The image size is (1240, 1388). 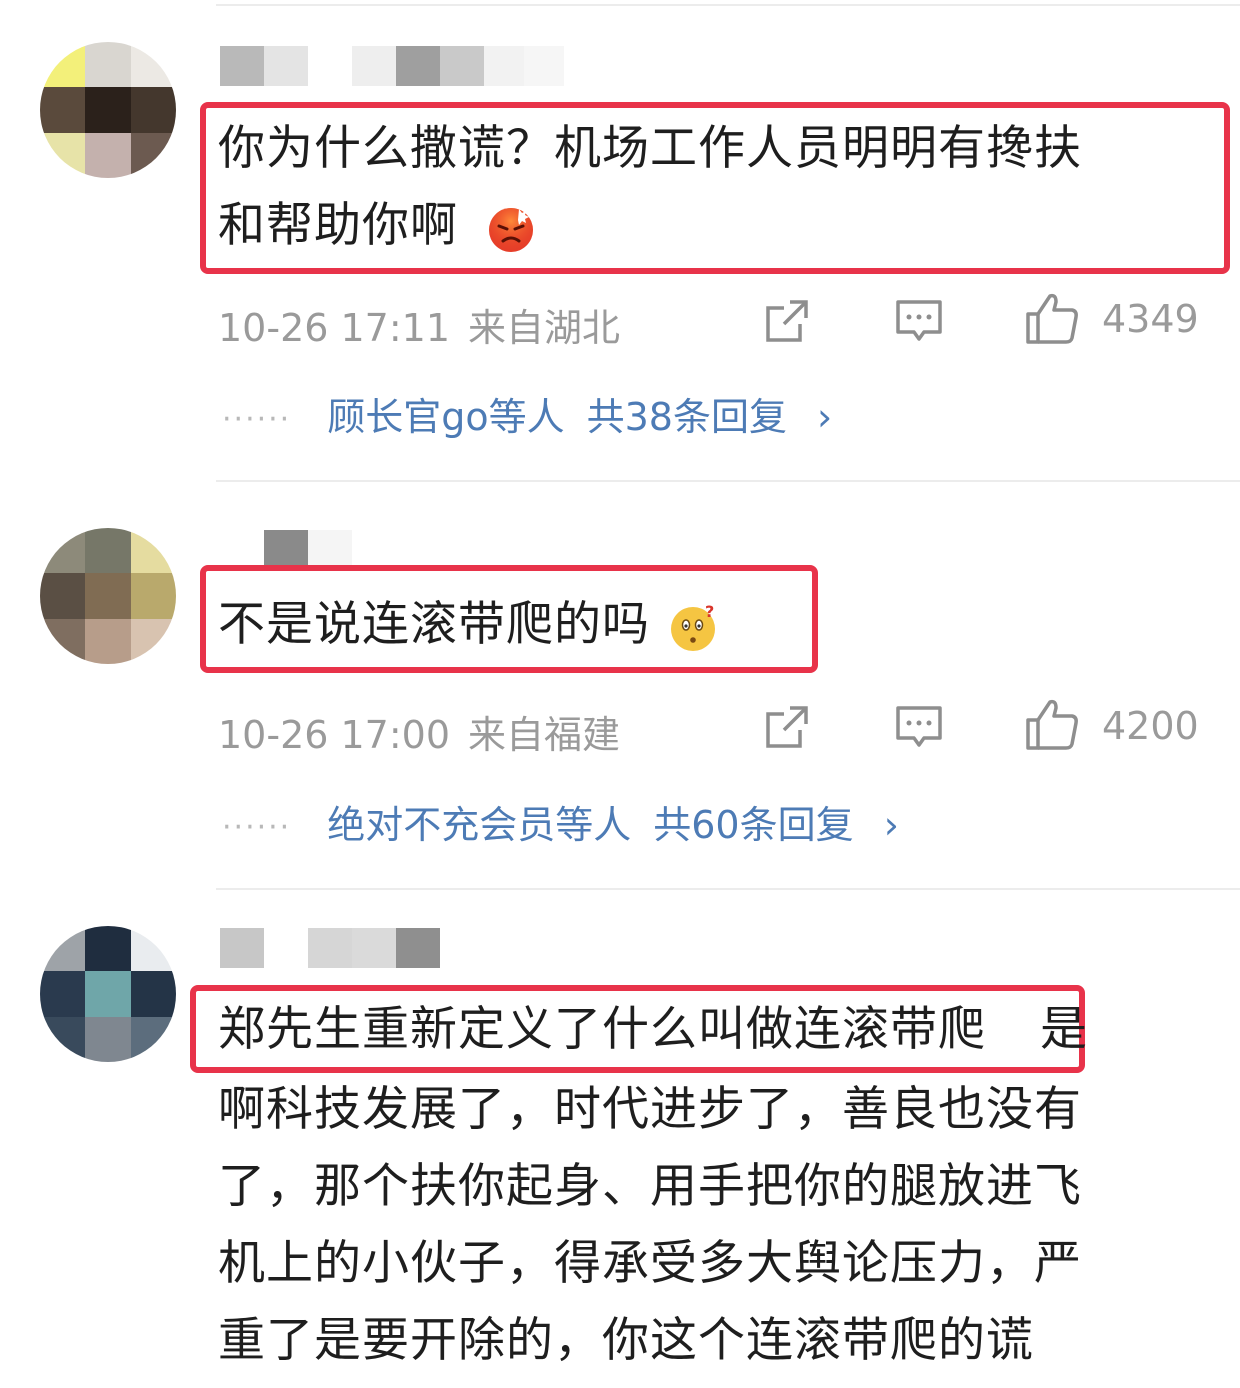 I want to click on comment-meta: 10-26 17:00 来自福建, so click(x=419, y=731).